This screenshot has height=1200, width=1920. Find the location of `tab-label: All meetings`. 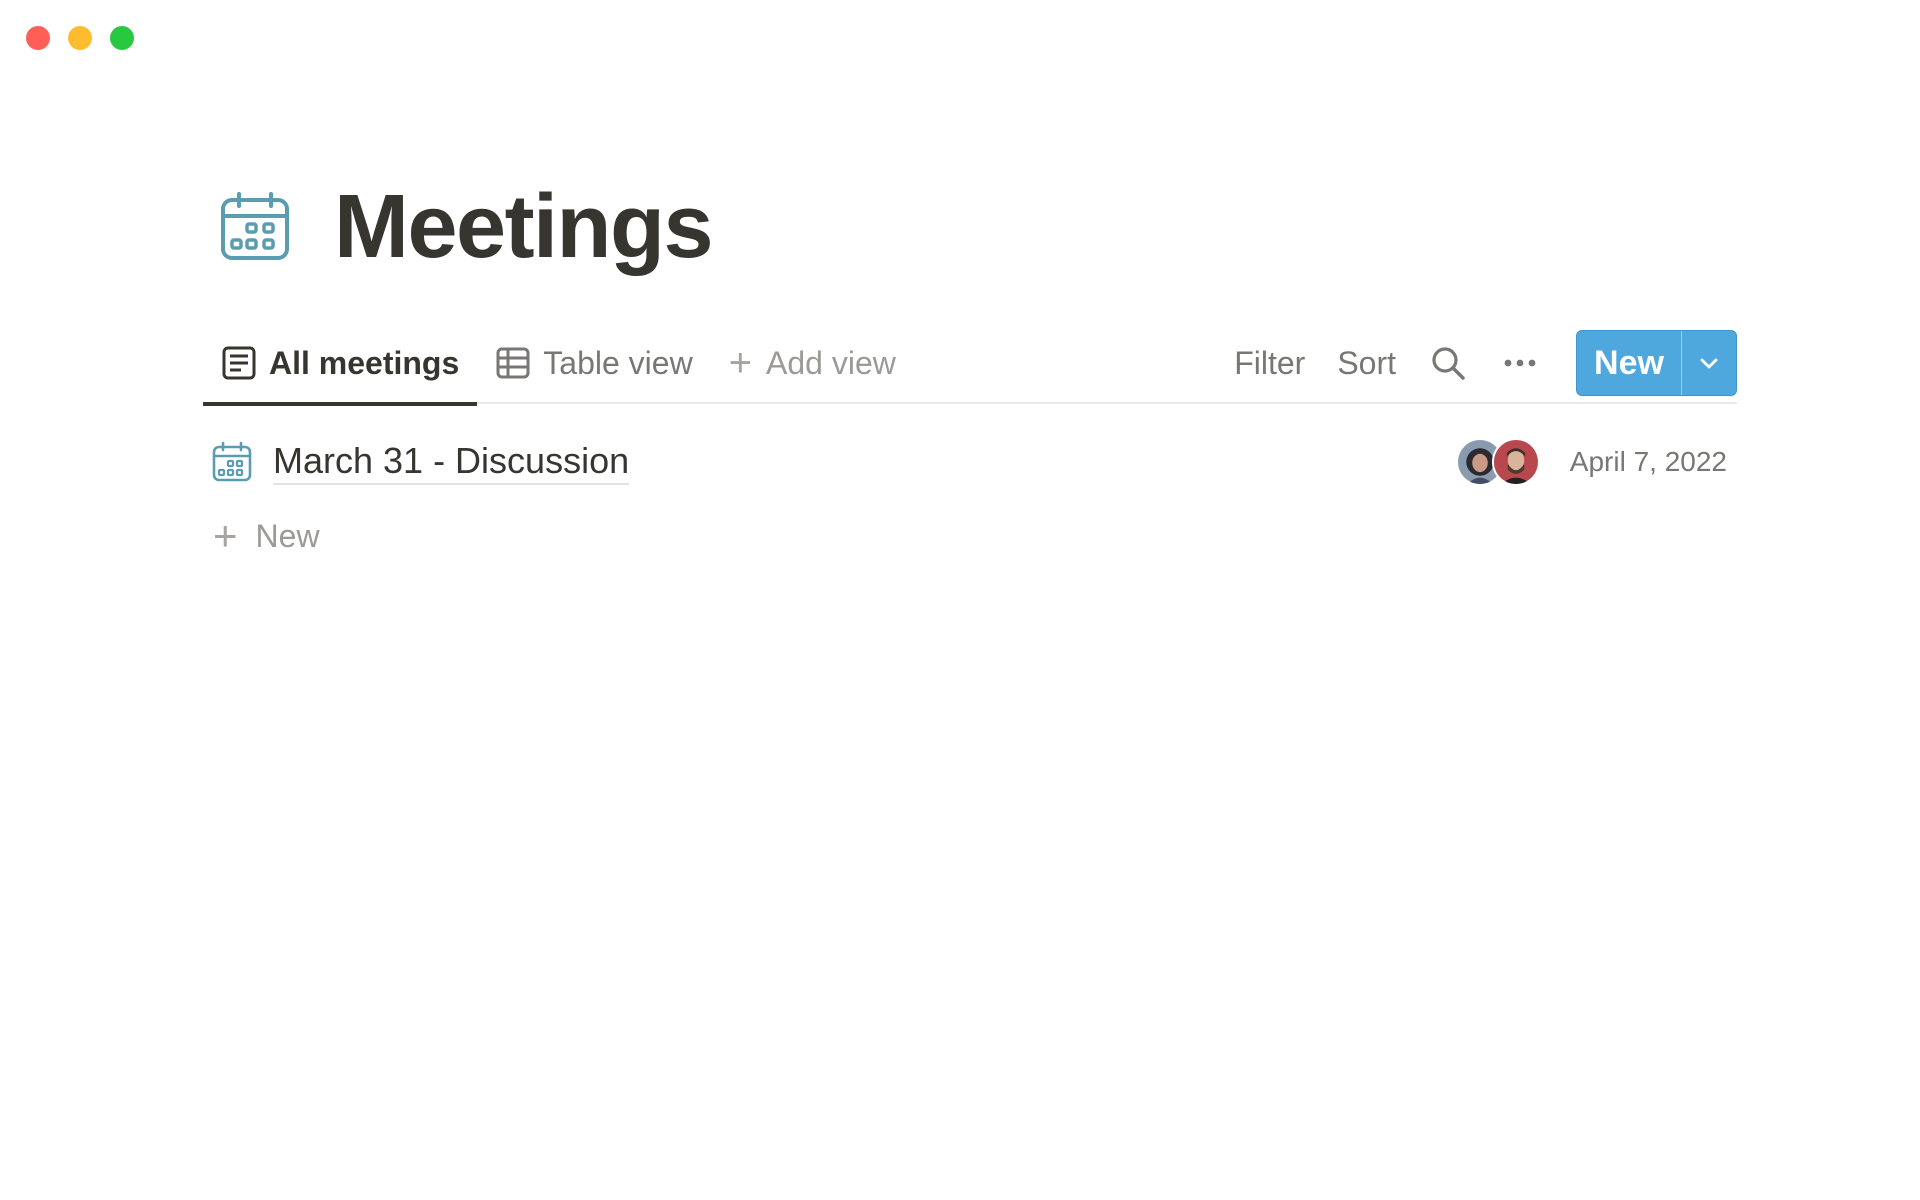

tab-label: All meetings is located at coordinates (364, 362).